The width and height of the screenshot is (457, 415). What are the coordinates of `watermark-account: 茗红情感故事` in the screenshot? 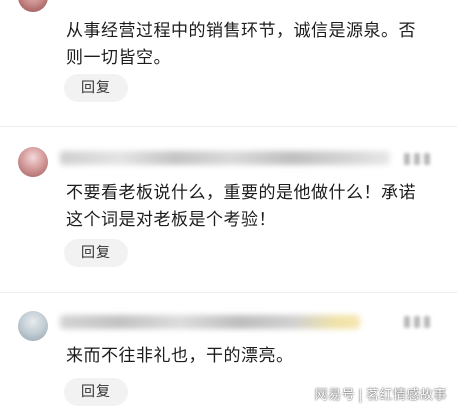 It's located at (406, 395).